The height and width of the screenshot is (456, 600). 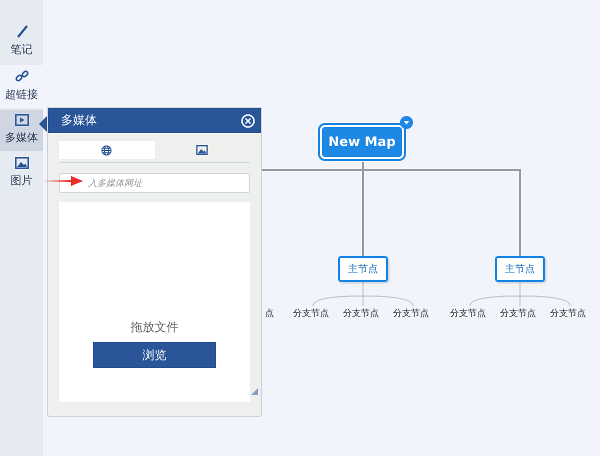 What do you see at coordinates (21, 41) in the screenshot?
I see `sidebar-item: 笔记` at bounding box center [21, 41].